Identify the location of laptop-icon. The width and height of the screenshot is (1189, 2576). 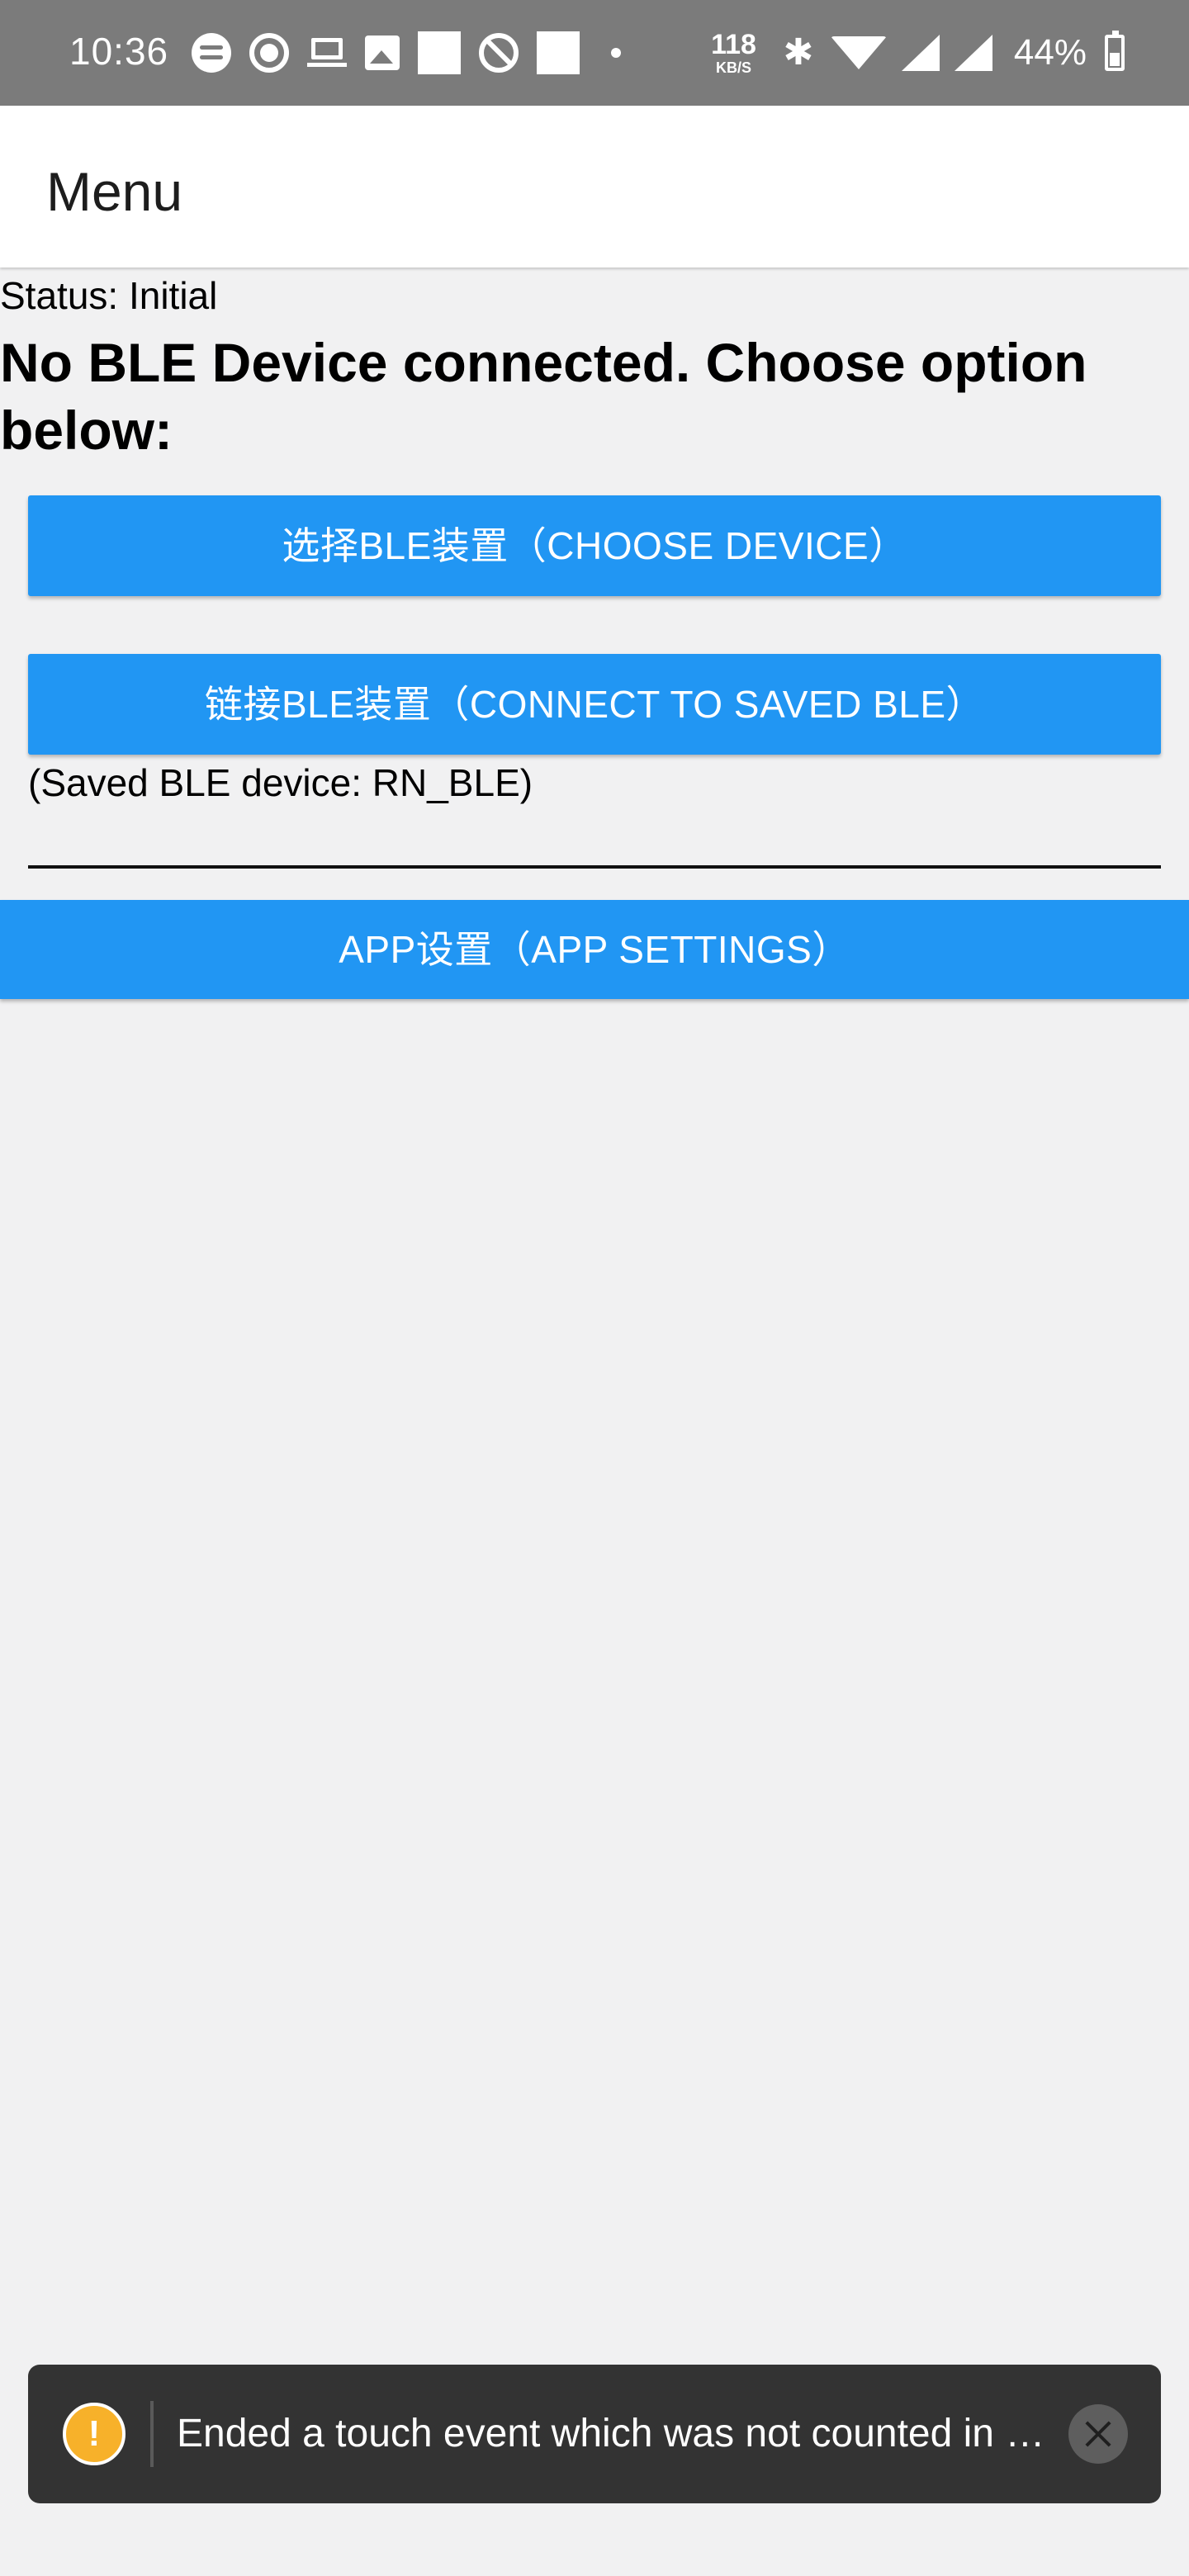
(327, 52).